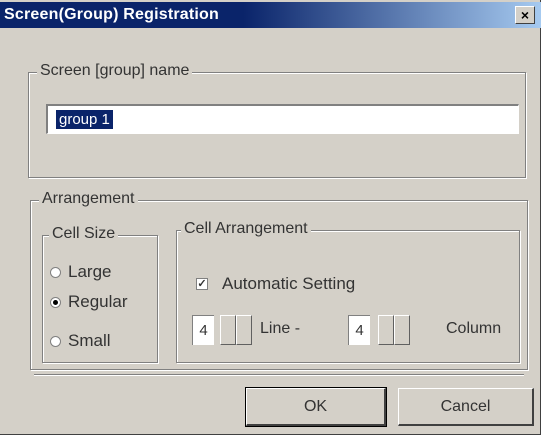 This screenshot has width=541, height=435. What do you see at coordinates (289, 283) in the screenshot?
I see `automatic-setting-label: Automatic Setting` at bounding box center [289, 283].